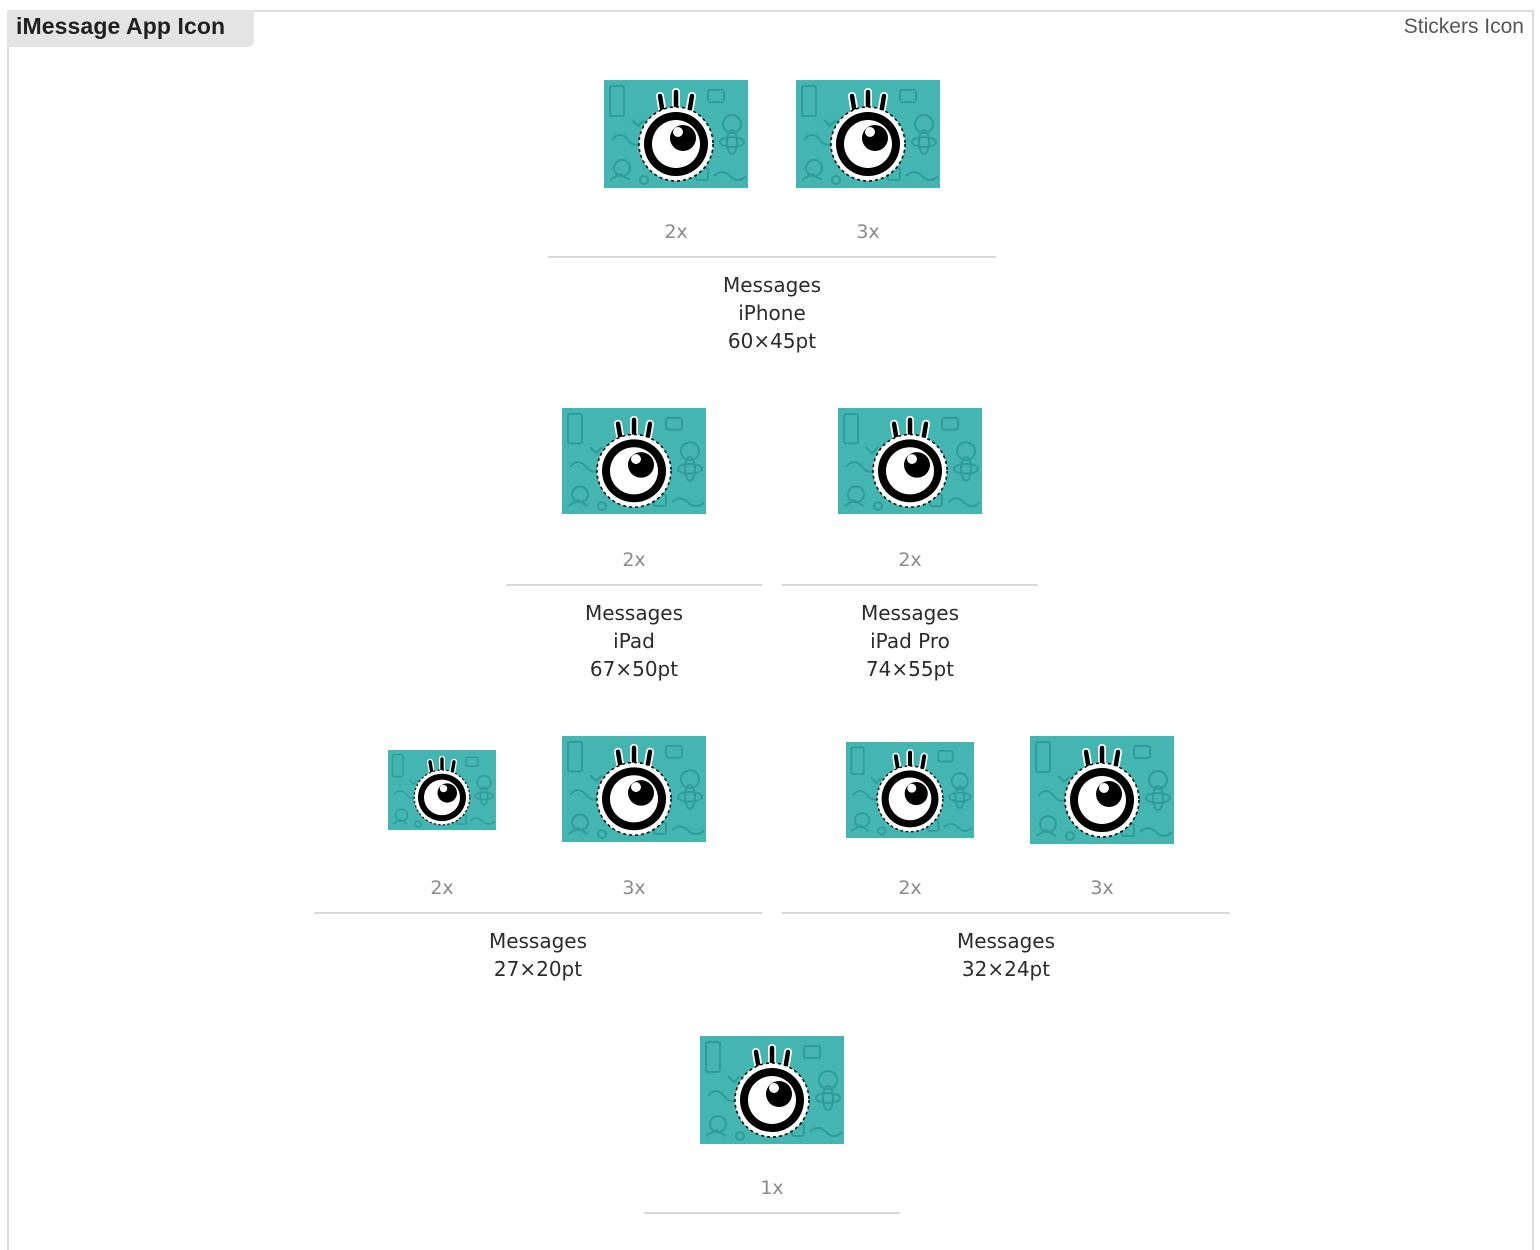 Image resolution: width=1540 pixels, height=1250 pixels. What do you see at coordinates (910, 669) in the screenshot?
I see `group-label-line: 74×55pt` at bounding box center [910, 669].